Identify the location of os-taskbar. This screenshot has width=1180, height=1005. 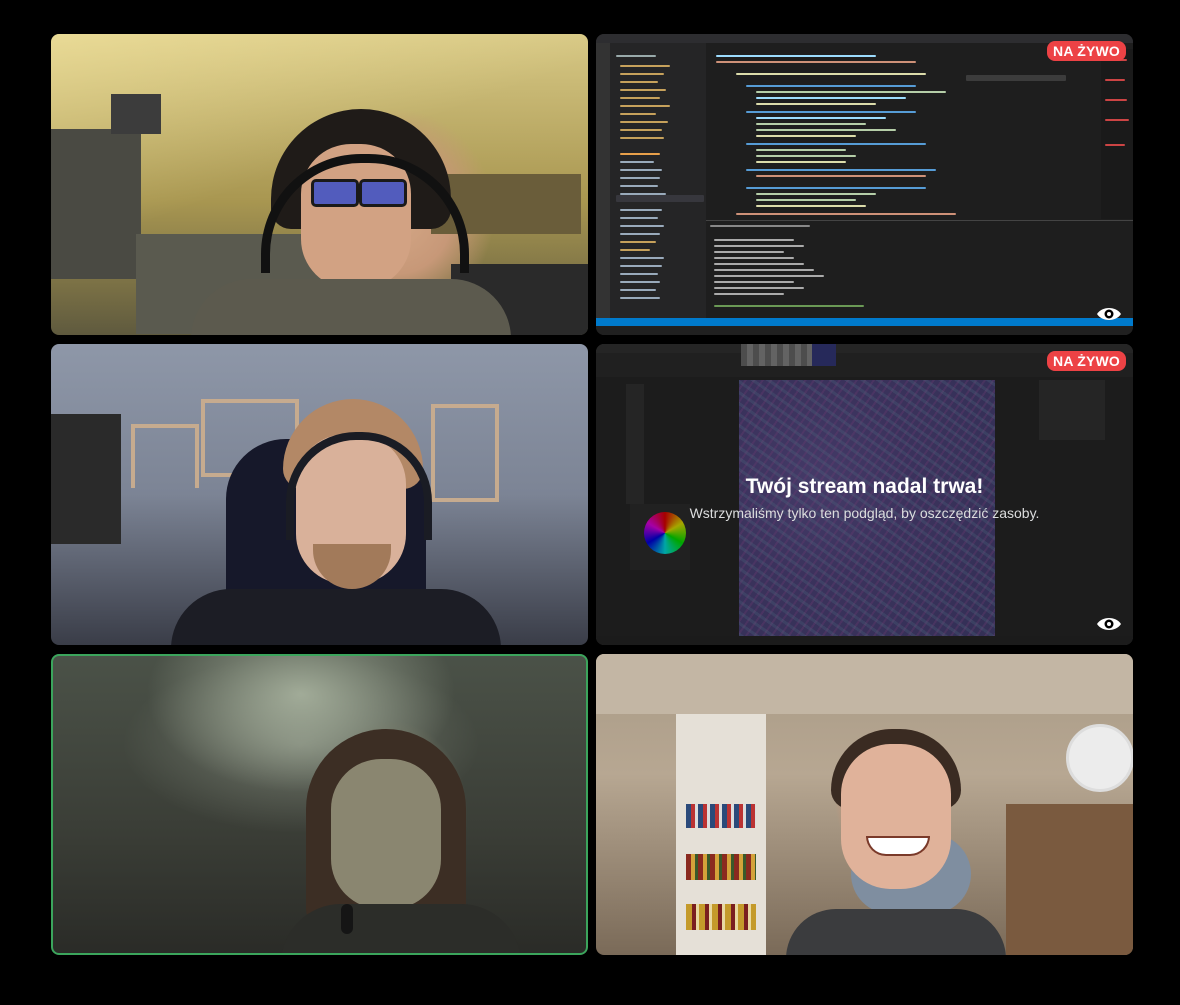
(864, 330).